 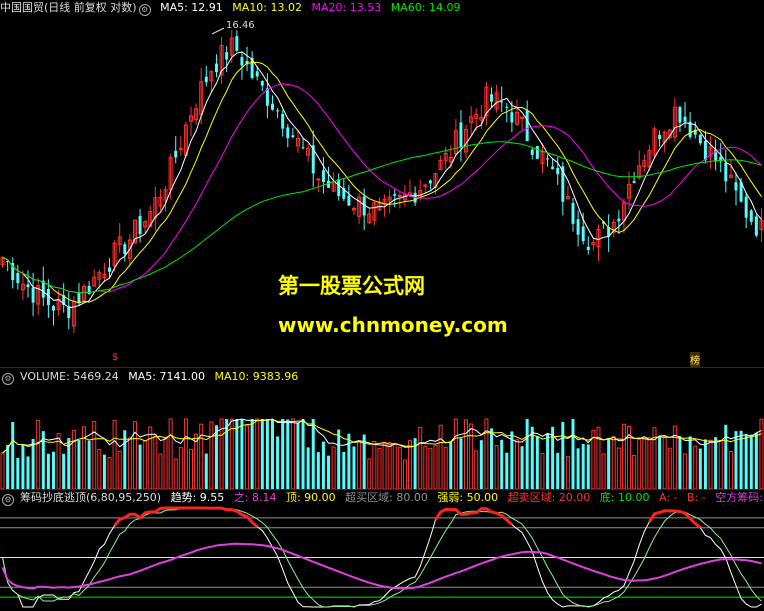 What do you see at coordinates (310, 497) in the screenshot?
I see `top-label: 顶: 90.00` at bounding box center [310, 497].